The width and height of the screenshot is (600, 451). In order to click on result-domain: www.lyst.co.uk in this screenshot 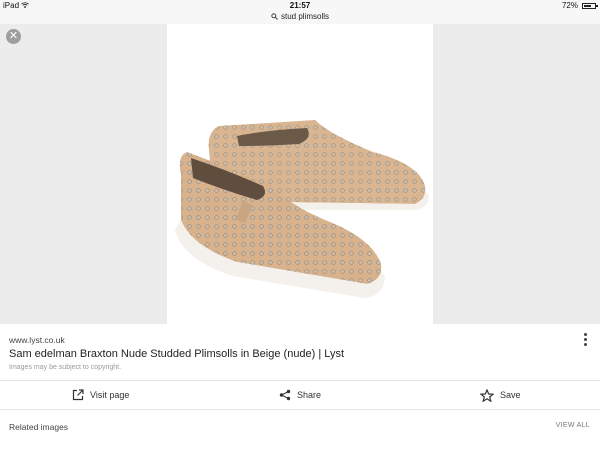, I will do `click(37, 340)`.